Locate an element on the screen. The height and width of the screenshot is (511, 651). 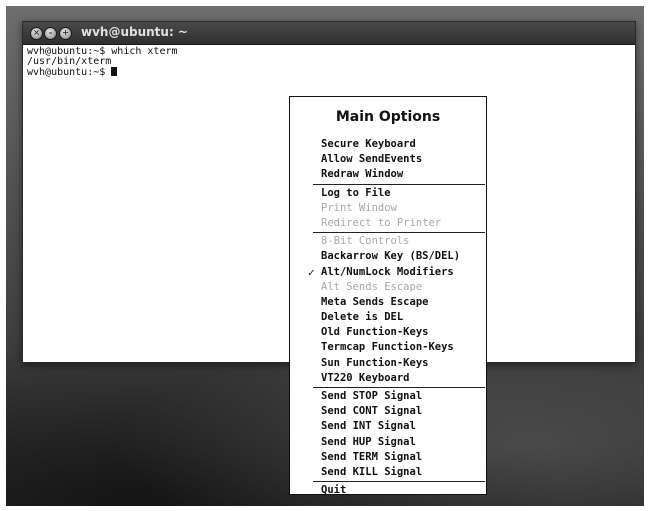
menu-item-label: Termcap Function-Keys is located at coordinates (387, 347).